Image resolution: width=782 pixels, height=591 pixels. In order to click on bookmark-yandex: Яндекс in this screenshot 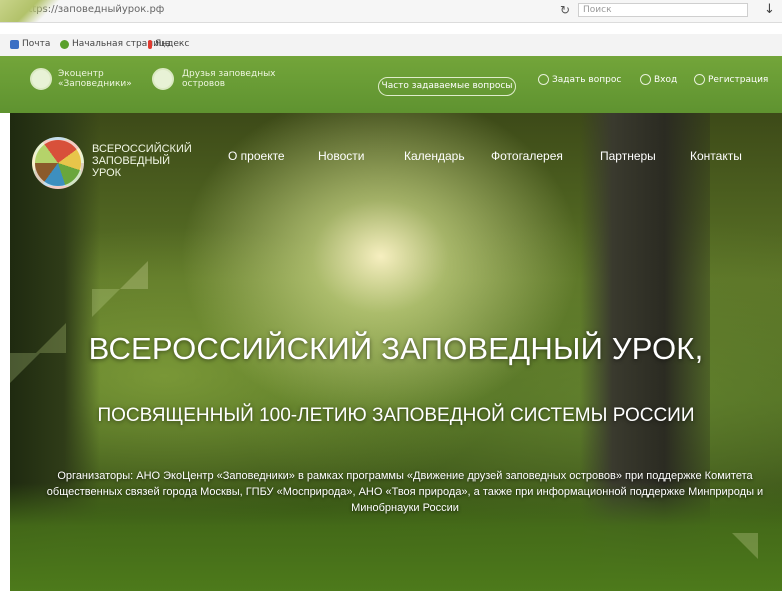, I will do `click(168, 44)`.